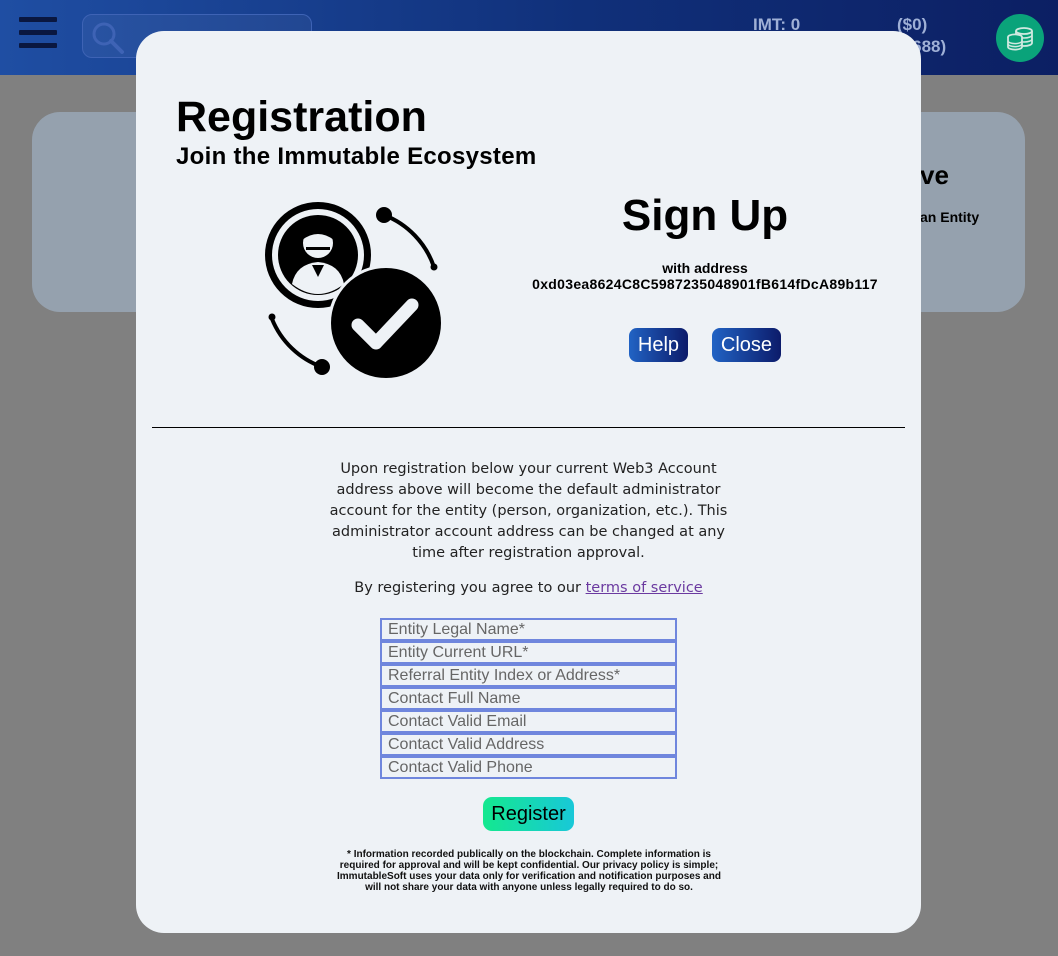 The height and width of the screenshot is (956, 1058). Describe the element at coordinates (470, 588) in the screenshot. I see `terms-prefix: By registering you agree to our` at that location.